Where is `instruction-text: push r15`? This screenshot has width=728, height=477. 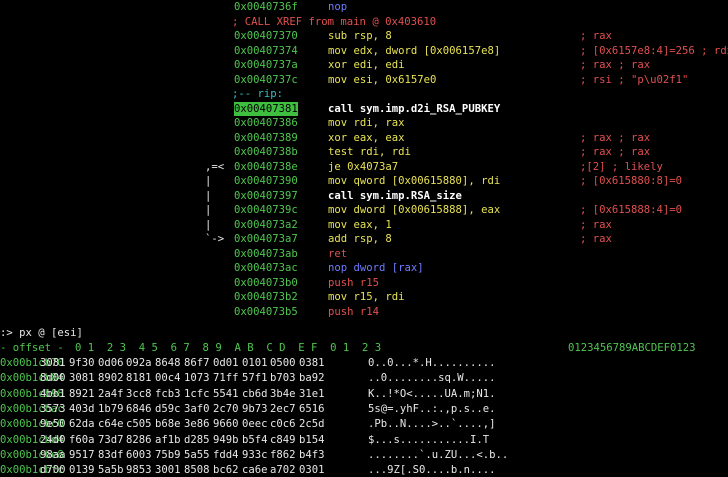 instruction-text: push r15 is located at coordinates (354, 282).